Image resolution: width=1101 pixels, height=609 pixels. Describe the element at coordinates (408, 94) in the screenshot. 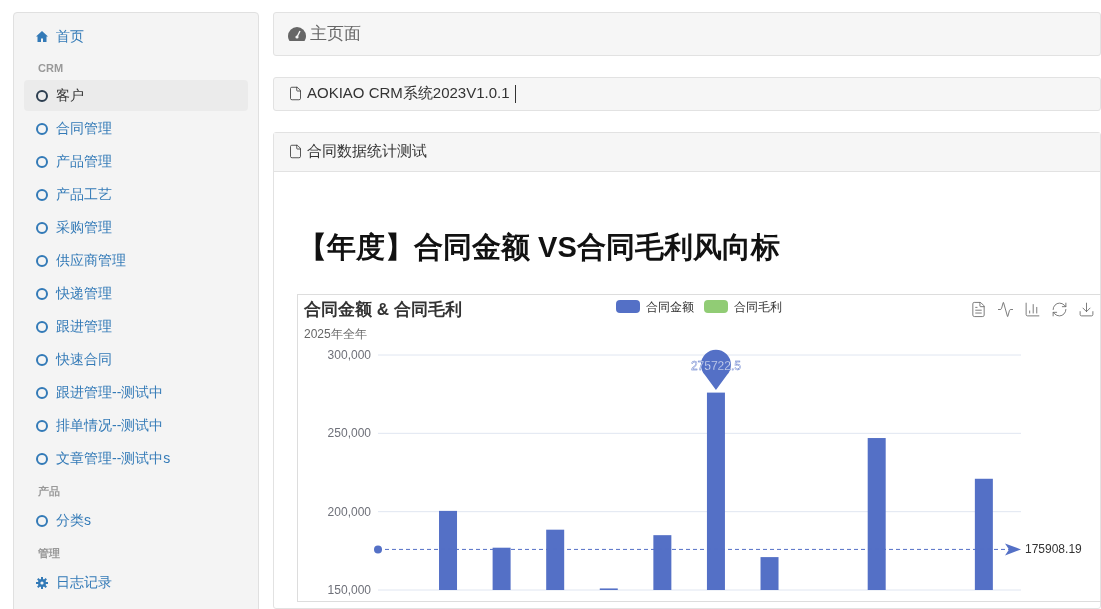

I see `panel-title: AOKIAO CRM系统2023V1.0.1` at that location.